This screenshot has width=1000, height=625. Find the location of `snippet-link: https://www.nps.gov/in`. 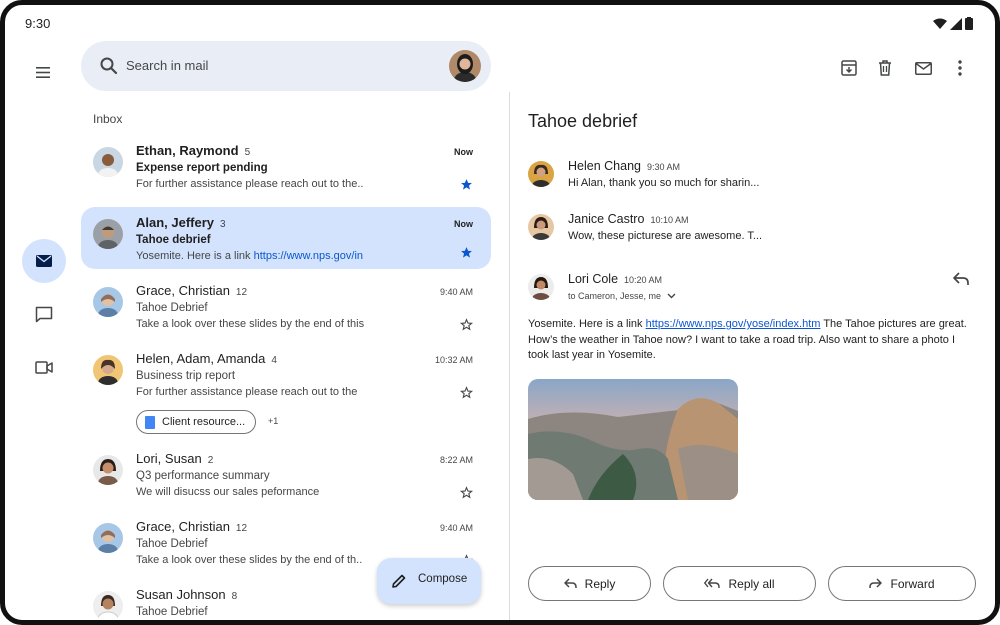

snippet-link: https://www.nps.gov/in is located at coordinates (308, 256).